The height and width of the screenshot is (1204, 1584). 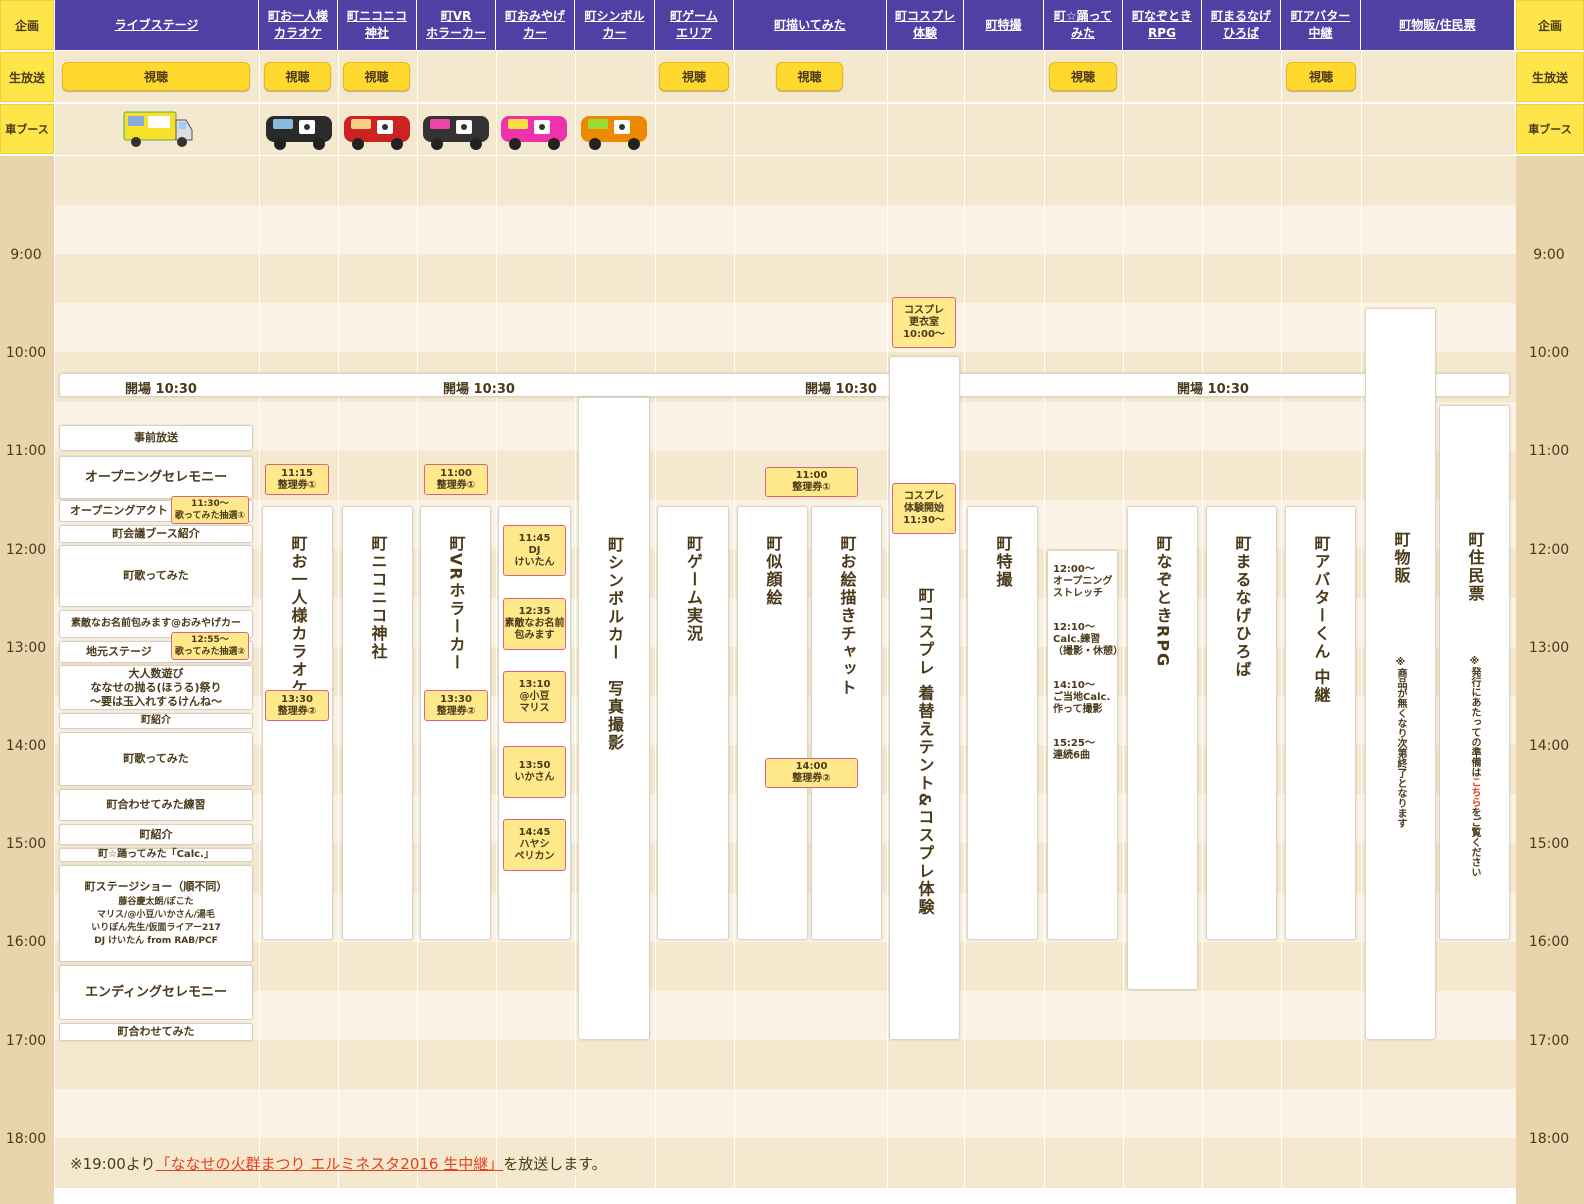 What do you see at coordinates (1474, 842) in the screenshot?
I see `jumin-note-b: をご覧ください` at bounding box center [1474, 842].